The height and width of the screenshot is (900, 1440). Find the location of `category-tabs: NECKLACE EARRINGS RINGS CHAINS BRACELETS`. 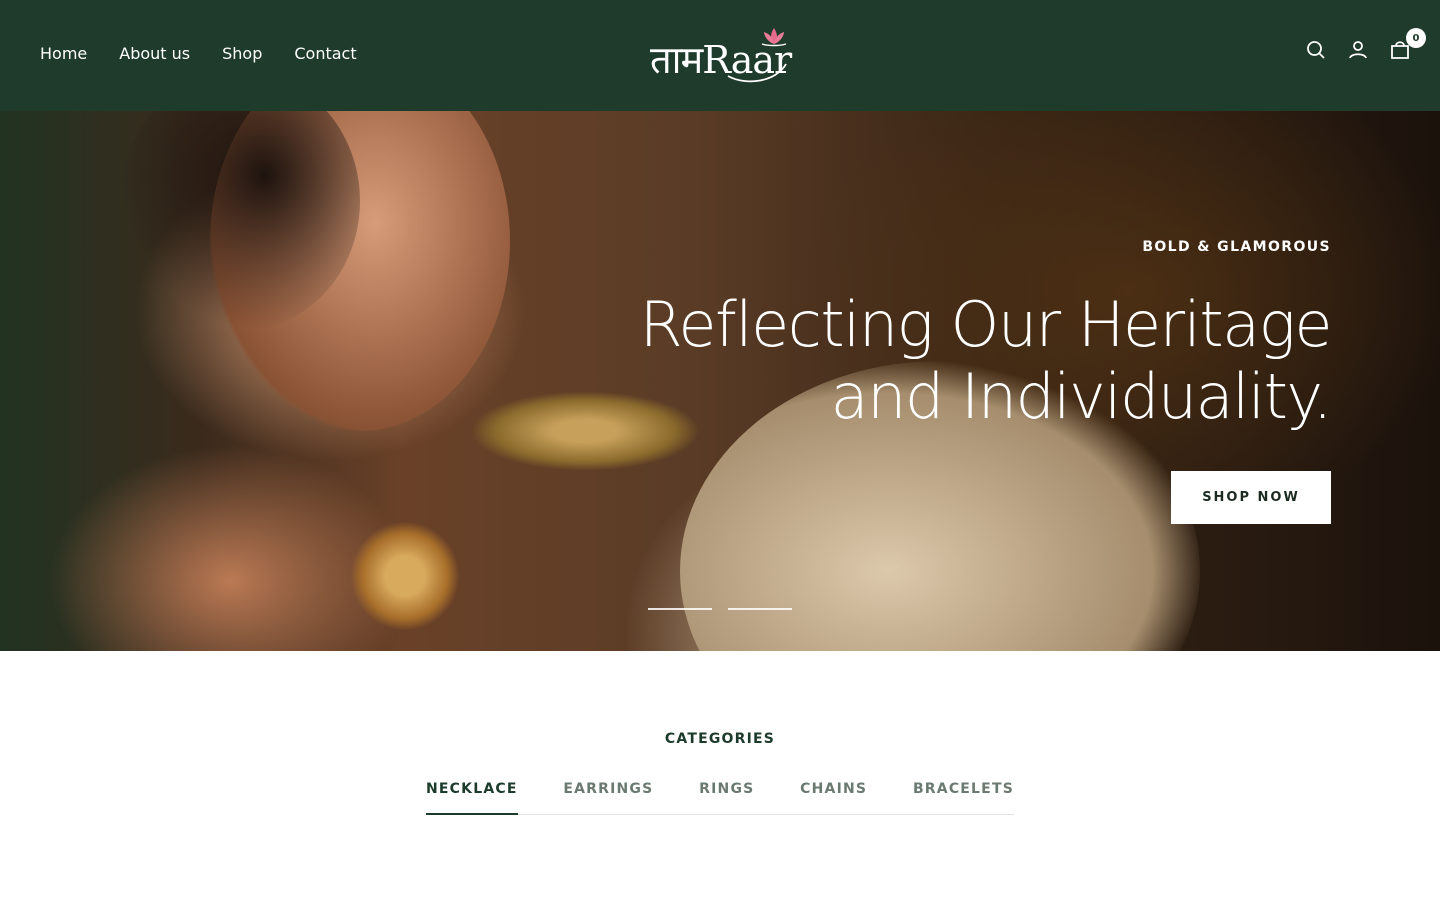

category-tabs: NECKLACE EARRINGS RINGS CHAINS BRACELETS is located at coordinates (720, 797).